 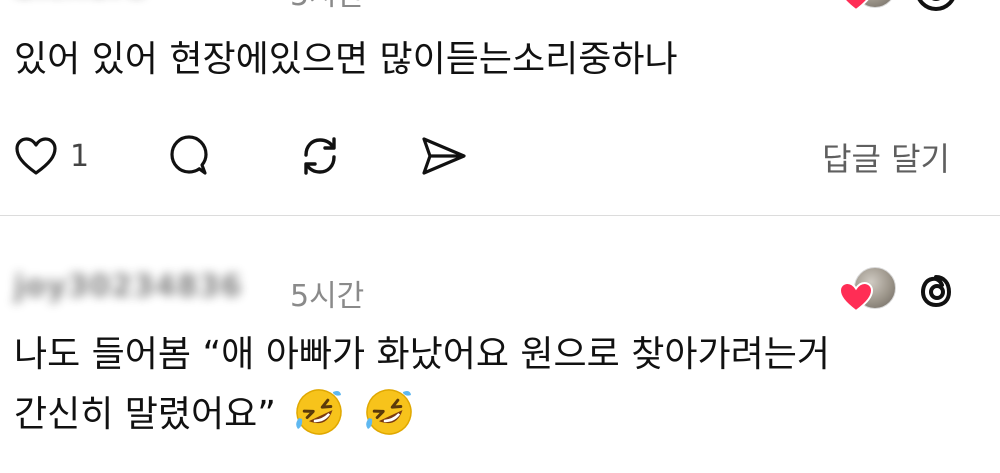 What do you see at coordinates (886, 157) in the screenshot?
I see `reply-button: 답글 달기` at bounding box center [886, 157].